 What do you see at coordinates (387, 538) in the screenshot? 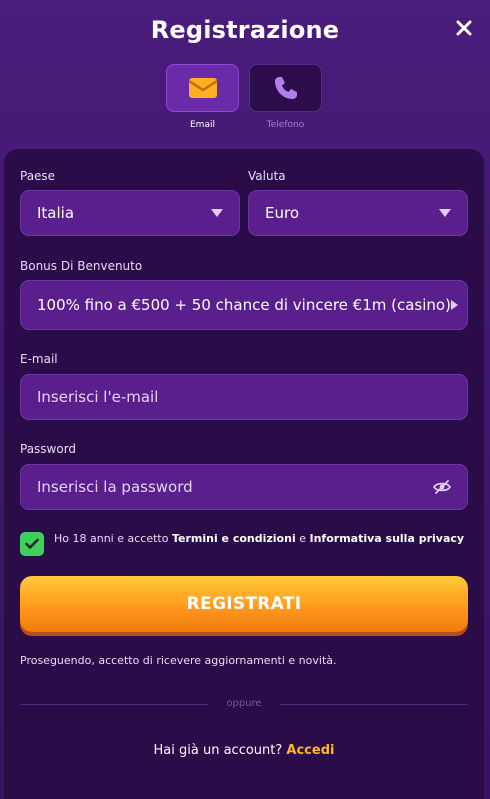
I see `privacy-link: Informativa sulla privacy` at bounding box center [387, 538].